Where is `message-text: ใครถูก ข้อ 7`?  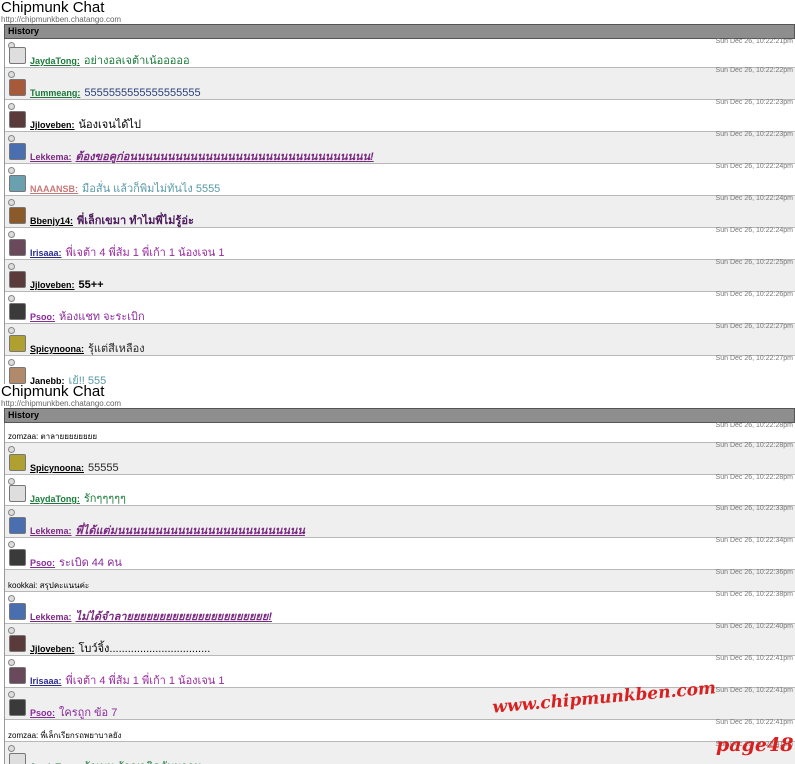 message-text: ใครถูก ข้อ 7 is located at coordinates (88, 713).